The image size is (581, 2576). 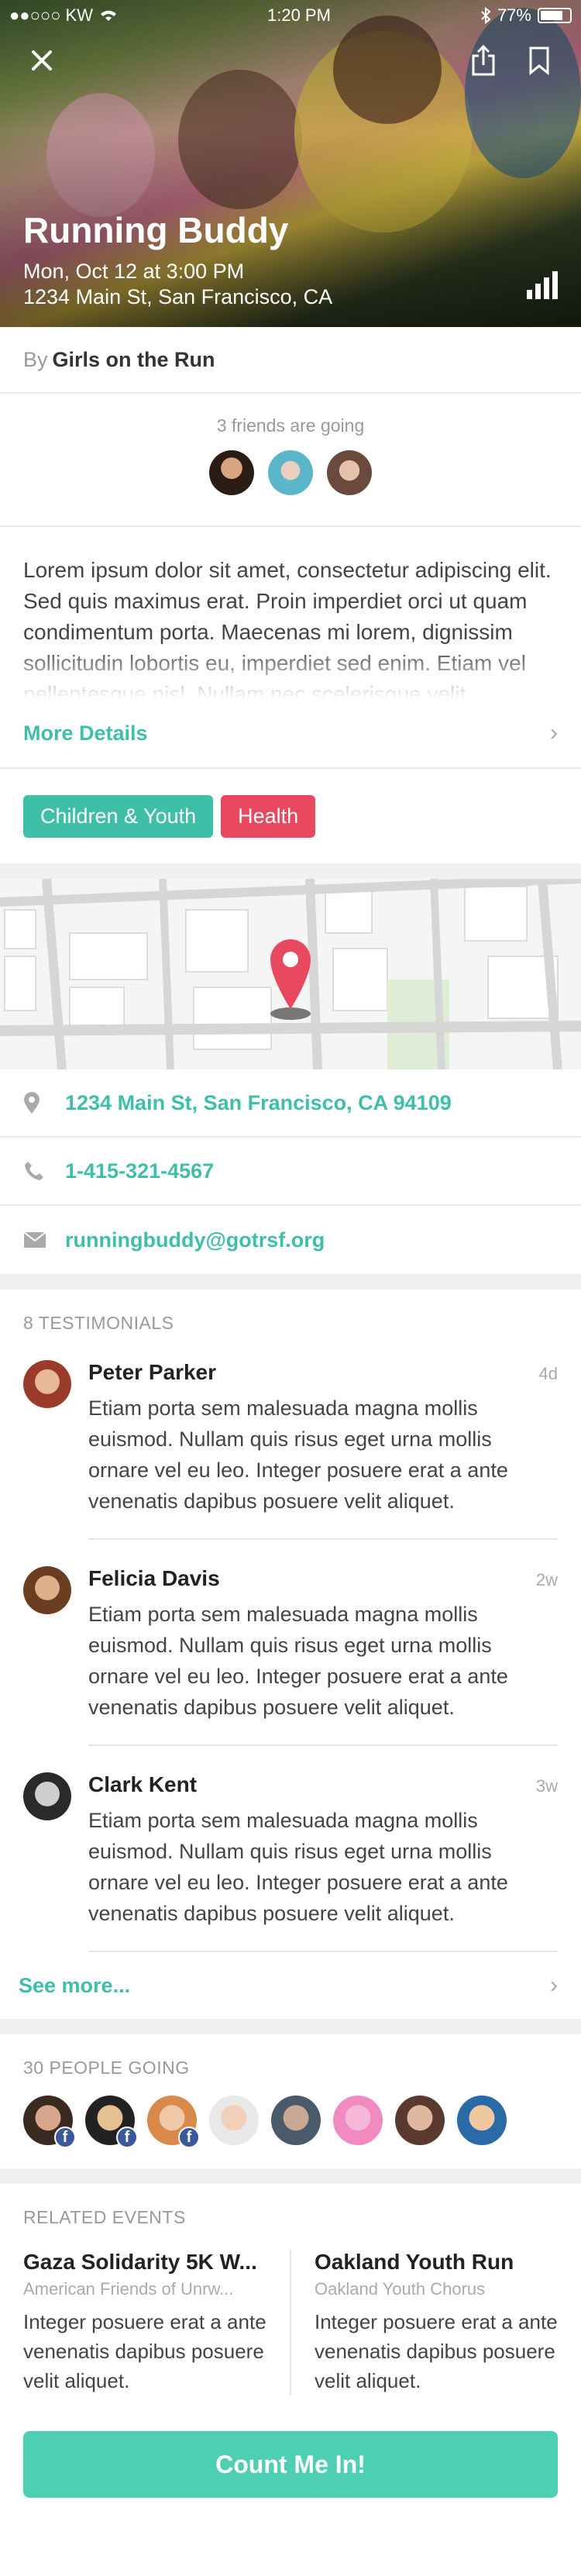 What do you see at coordinates (51, 15) in the screenshot?
I see `carrier-signal: ●●○○○ KW` at bounding box center [51, 15].